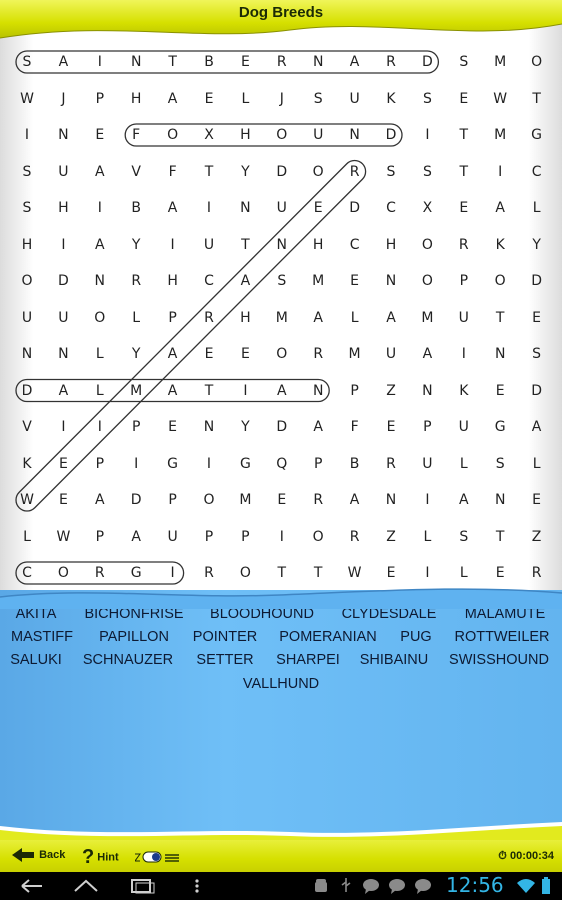 The image size is (562, 900). I want to click on overflow-menu-icon, so click(197, 886).